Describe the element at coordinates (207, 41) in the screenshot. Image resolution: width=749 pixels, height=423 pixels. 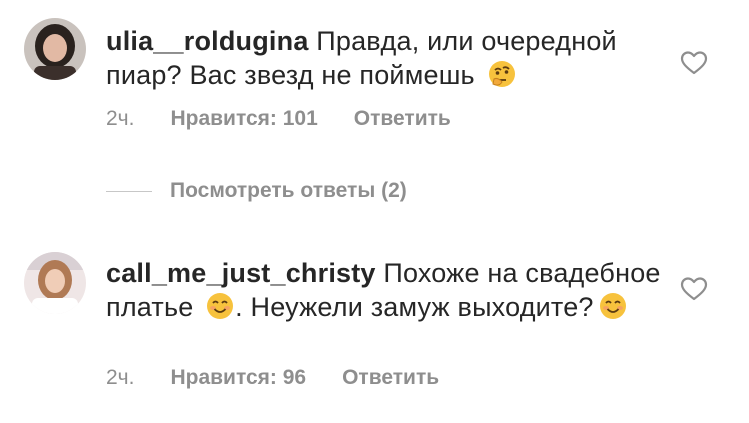
I see `username-link: ulia__roldugina` at that location.